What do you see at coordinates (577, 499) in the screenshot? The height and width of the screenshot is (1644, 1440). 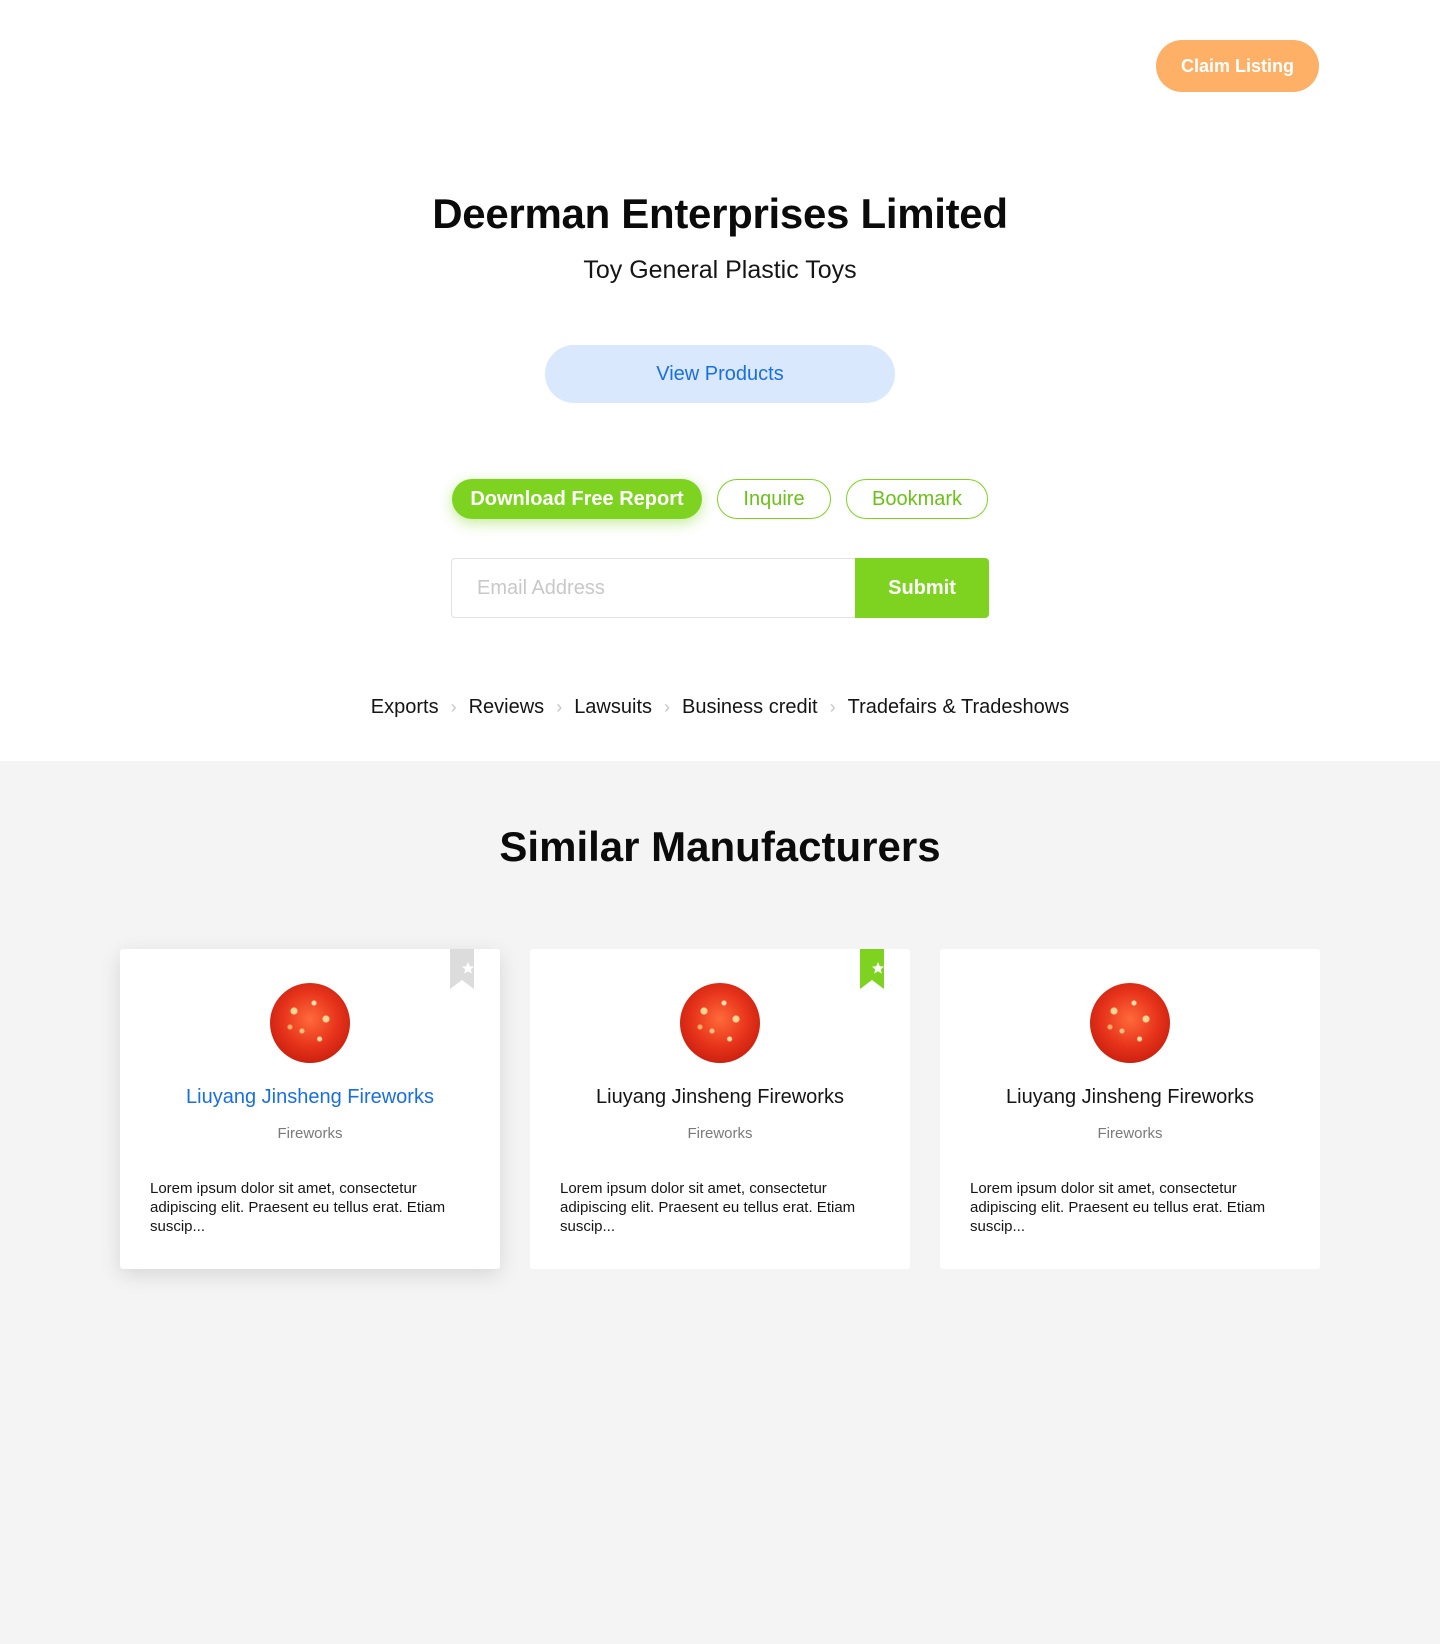 I see `download-report-button: Download Free Report` at bounding box center [577, 499].